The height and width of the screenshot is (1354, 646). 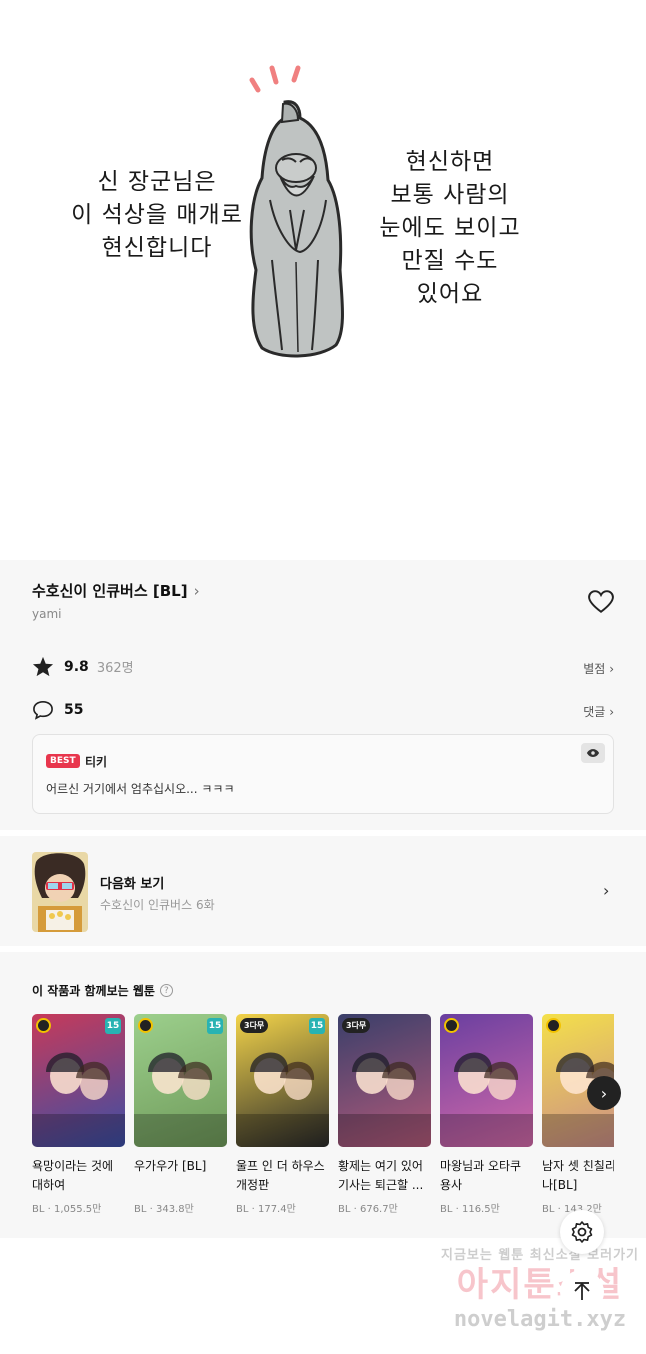 I want to click on next-episode-subtitle: 수호신이 인큐버스 6화, so click(x=157, y=905).